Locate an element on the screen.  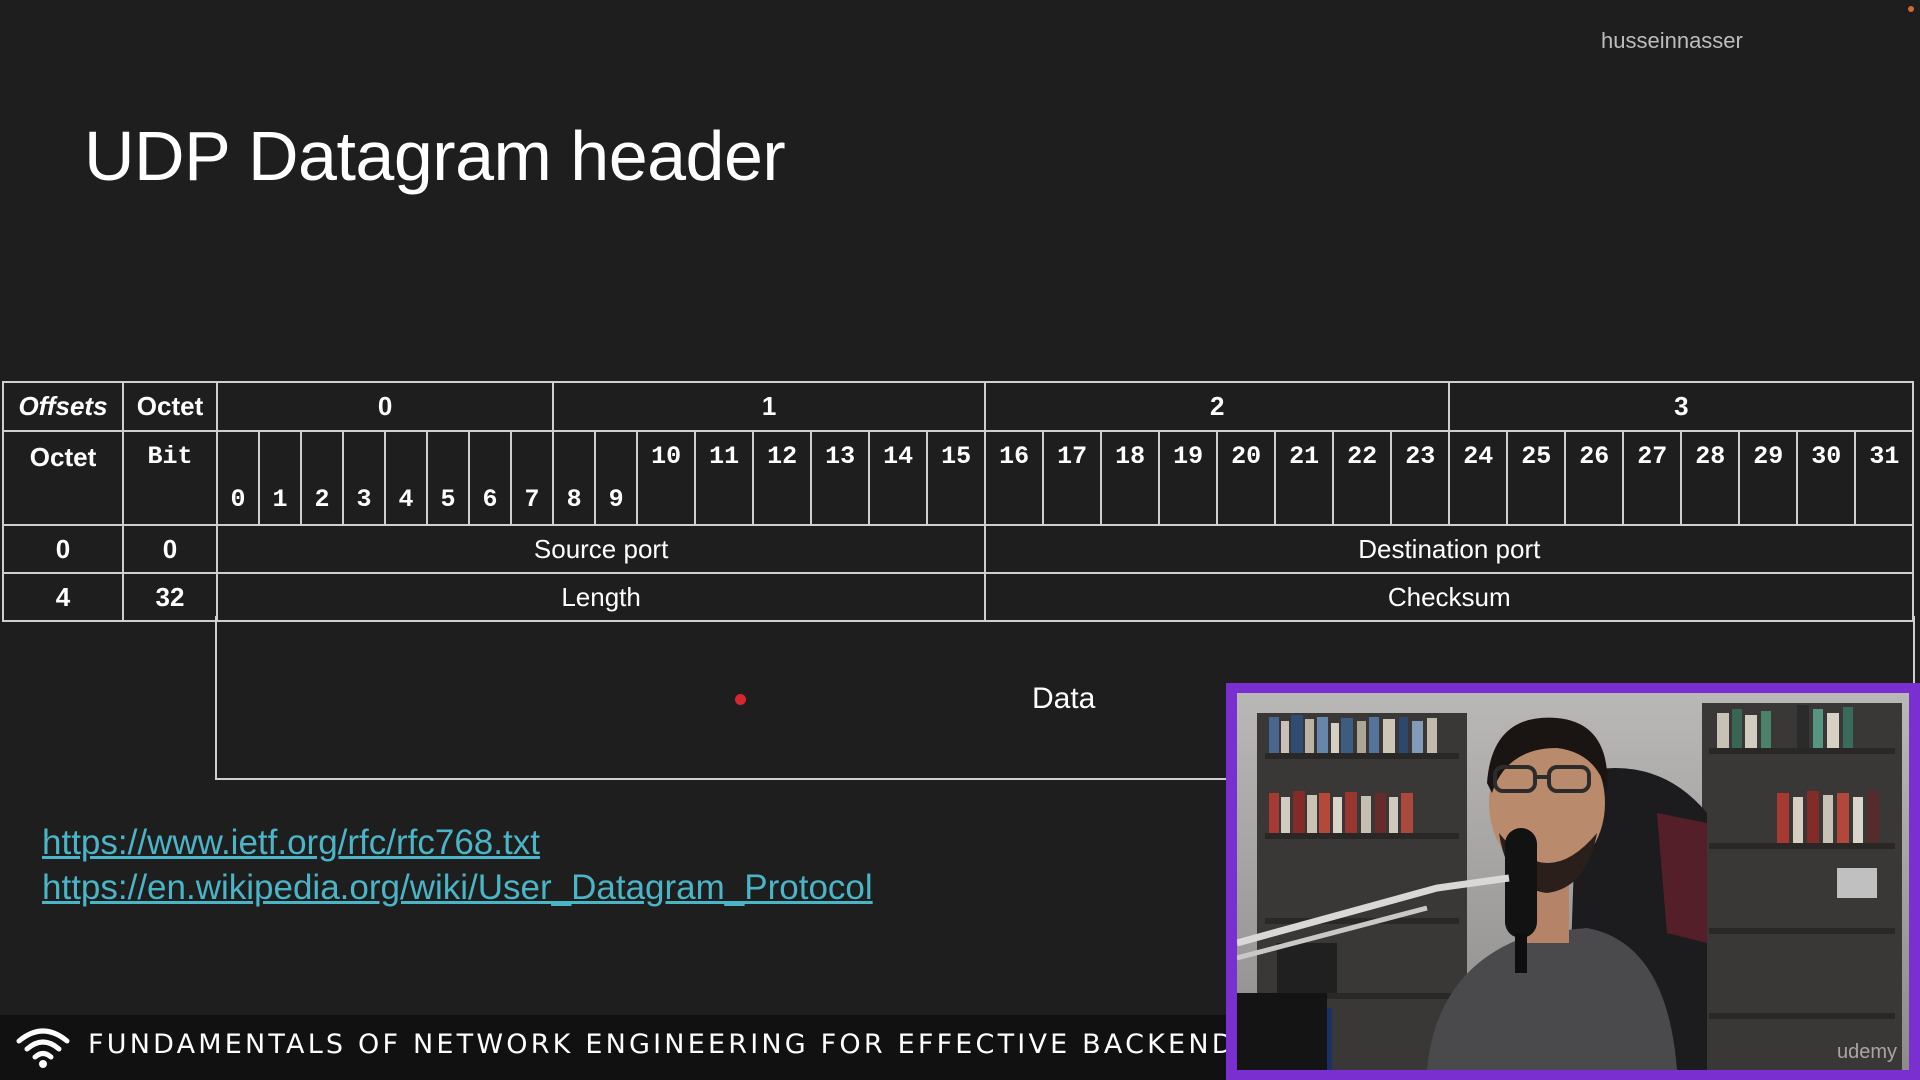
bit-cell: 21 is located at coordinates (1304, 478).